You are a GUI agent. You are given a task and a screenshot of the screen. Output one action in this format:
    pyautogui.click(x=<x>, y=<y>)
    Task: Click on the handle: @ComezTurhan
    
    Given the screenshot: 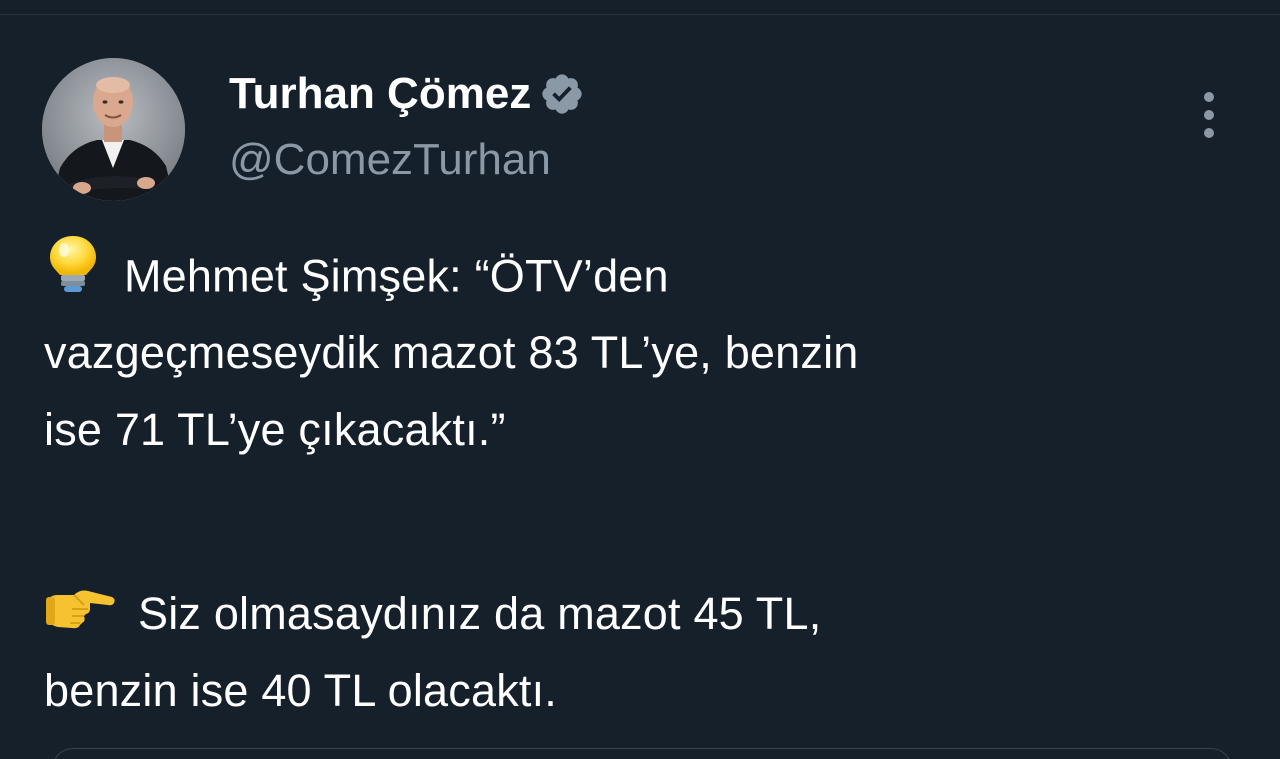 What is the action you would take?
    pyautogui.click(x=390, y=160)
    